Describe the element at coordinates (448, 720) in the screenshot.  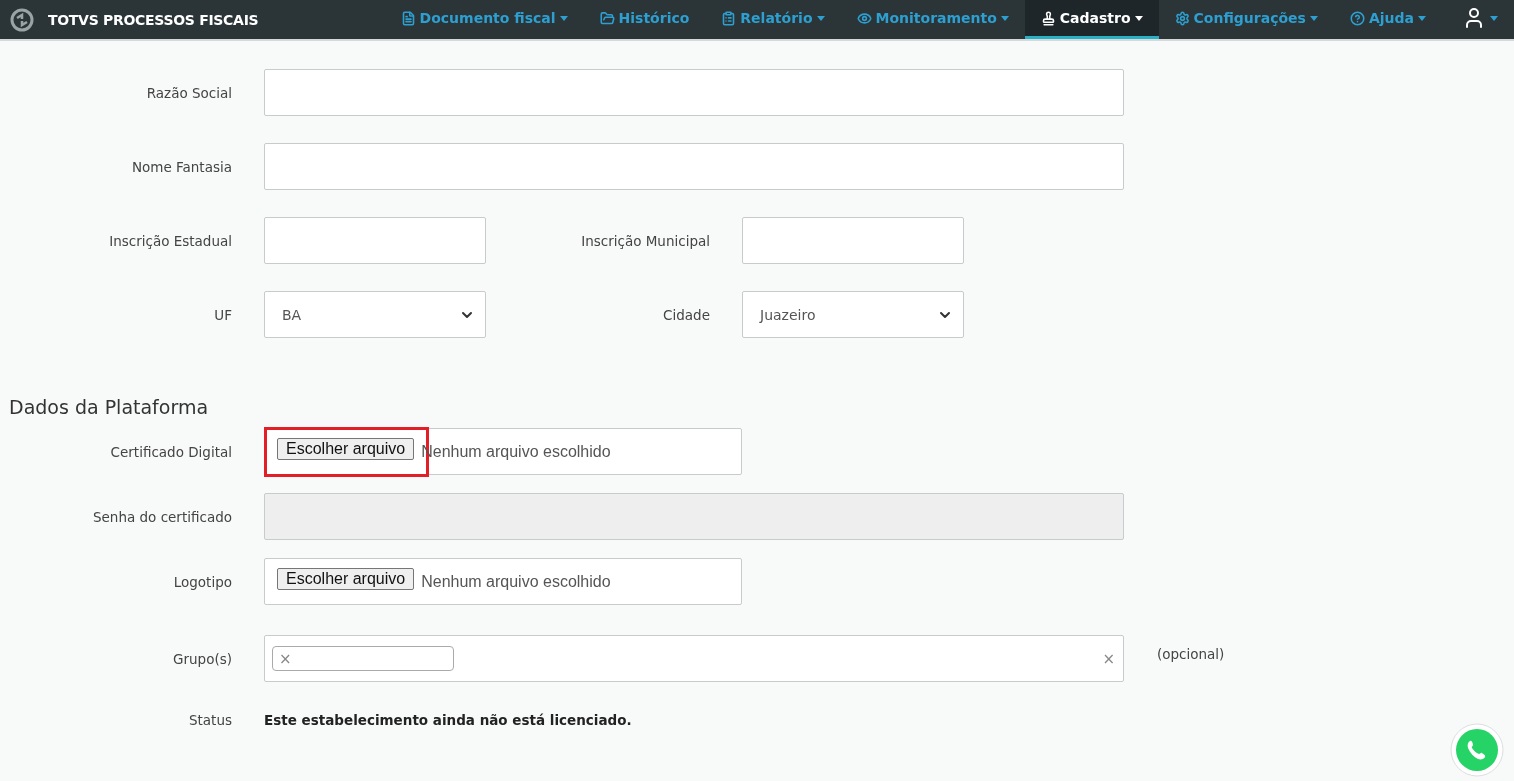
I see `status-text: Este estabelecimento ainda não está licenciado.` at that location.